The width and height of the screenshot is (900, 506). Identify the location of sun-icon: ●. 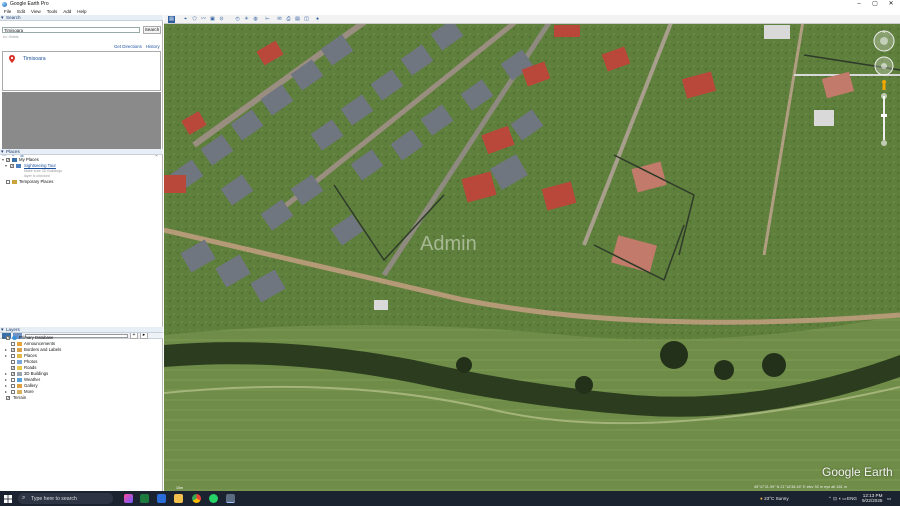
(761, 498).